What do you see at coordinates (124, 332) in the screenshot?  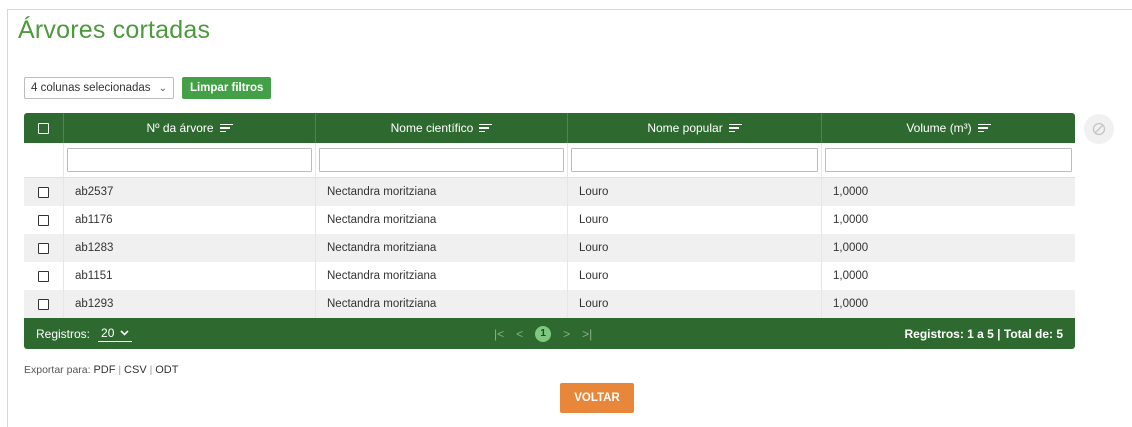 I see `chevron-down-icon` at bounding box center [124, 332].